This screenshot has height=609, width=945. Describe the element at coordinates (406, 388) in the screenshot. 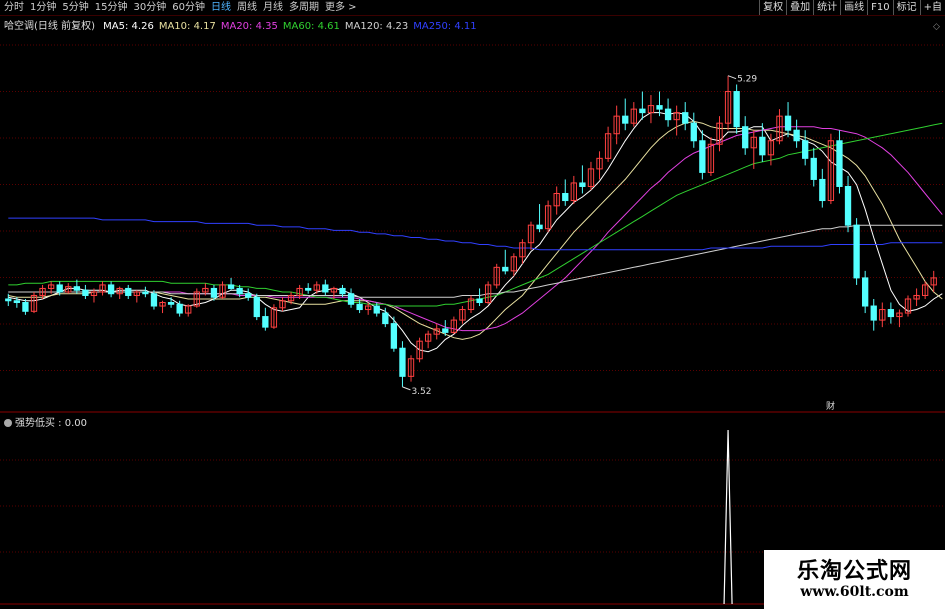

I see `low-marker` at that location.